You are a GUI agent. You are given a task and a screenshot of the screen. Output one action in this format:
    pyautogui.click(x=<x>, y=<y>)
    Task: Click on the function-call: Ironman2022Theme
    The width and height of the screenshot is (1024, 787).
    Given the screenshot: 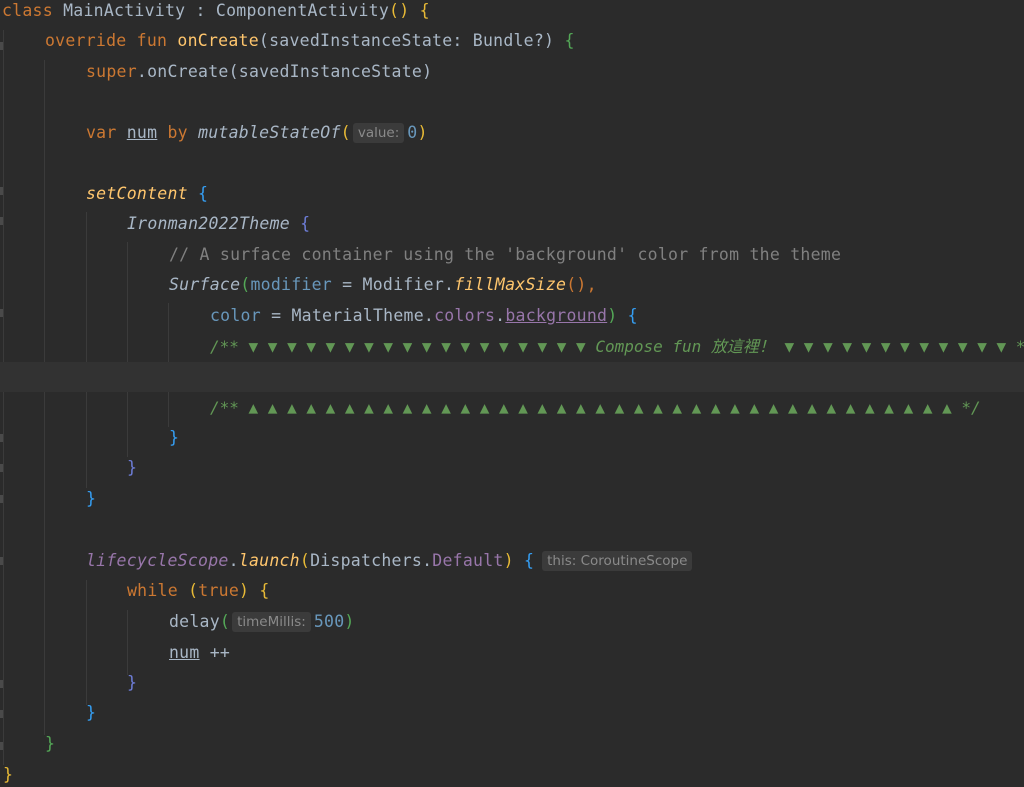 What is the action you would take?
    pyautogui.click(x=208, y=223)
    